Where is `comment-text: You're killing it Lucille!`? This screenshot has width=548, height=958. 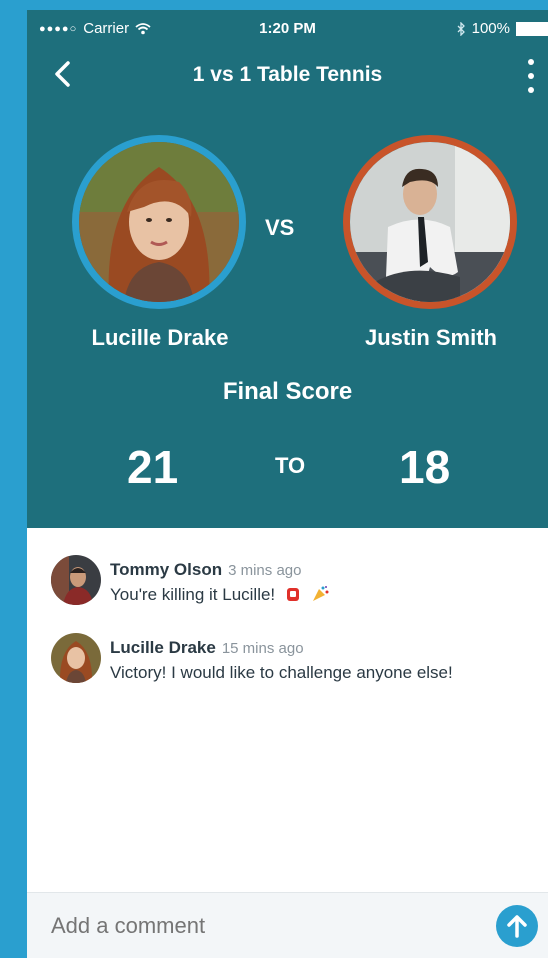
comment-text: You're killing it Lucille! is located at coordinates (219, 595).